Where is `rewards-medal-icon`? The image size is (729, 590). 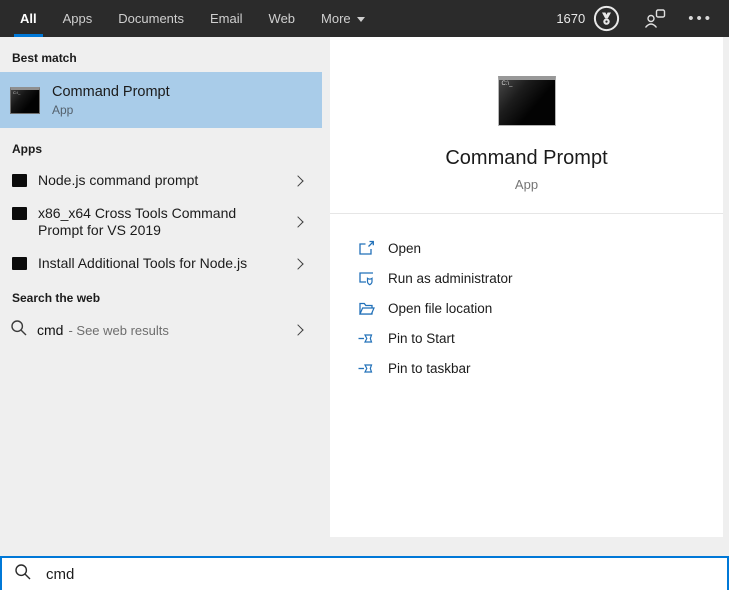 rewards-medal-icon is located at coordinates (606, 18).